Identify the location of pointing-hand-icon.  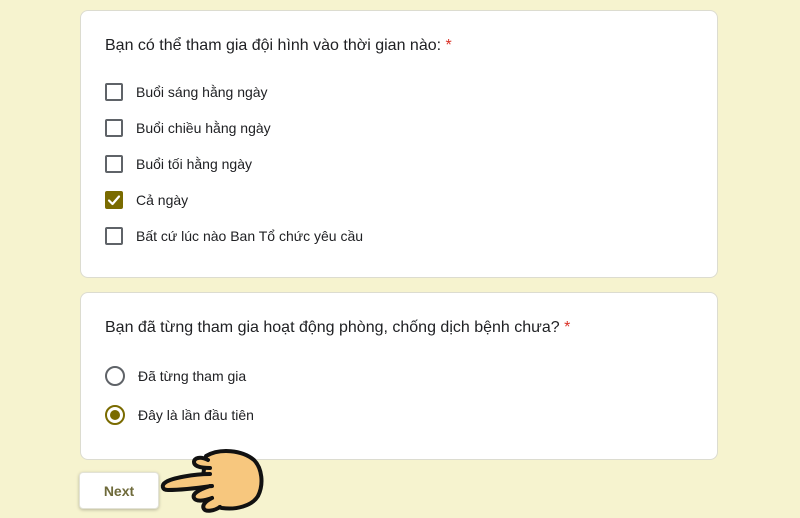
(212, 481).